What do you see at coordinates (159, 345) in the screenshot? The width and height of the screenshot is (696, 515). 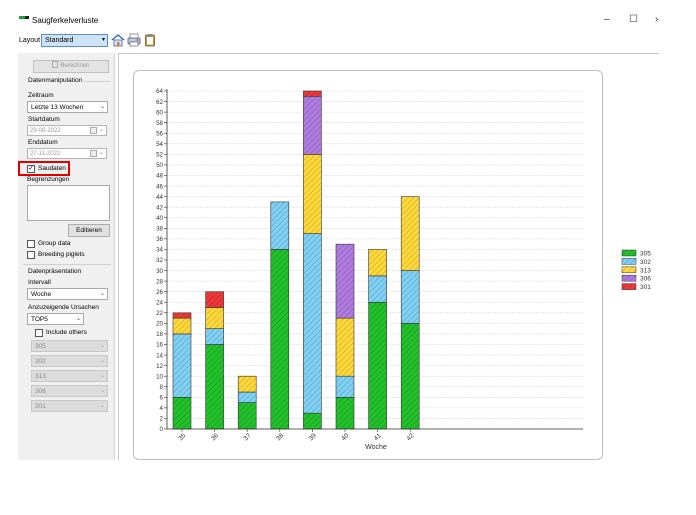 I see `y-tick-label: 16` at bounding box center [159, 345].